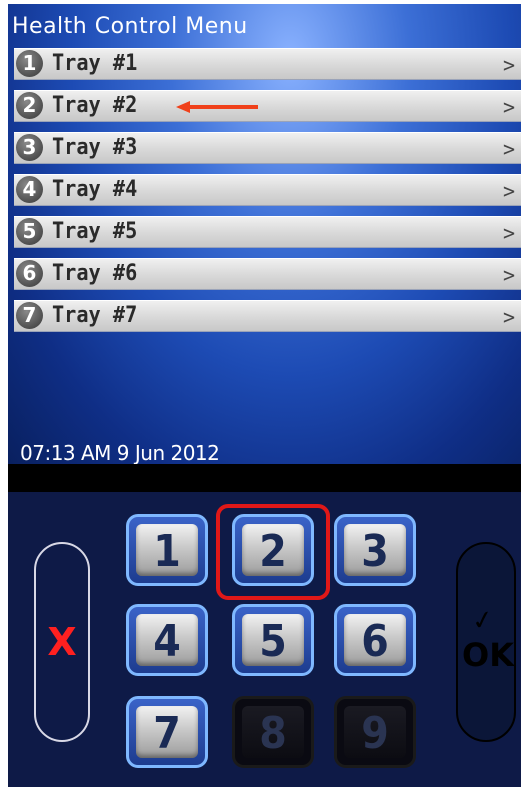 This screenshot has width=521, height=787. I want to click on key-9: 9, so click(375, 732).